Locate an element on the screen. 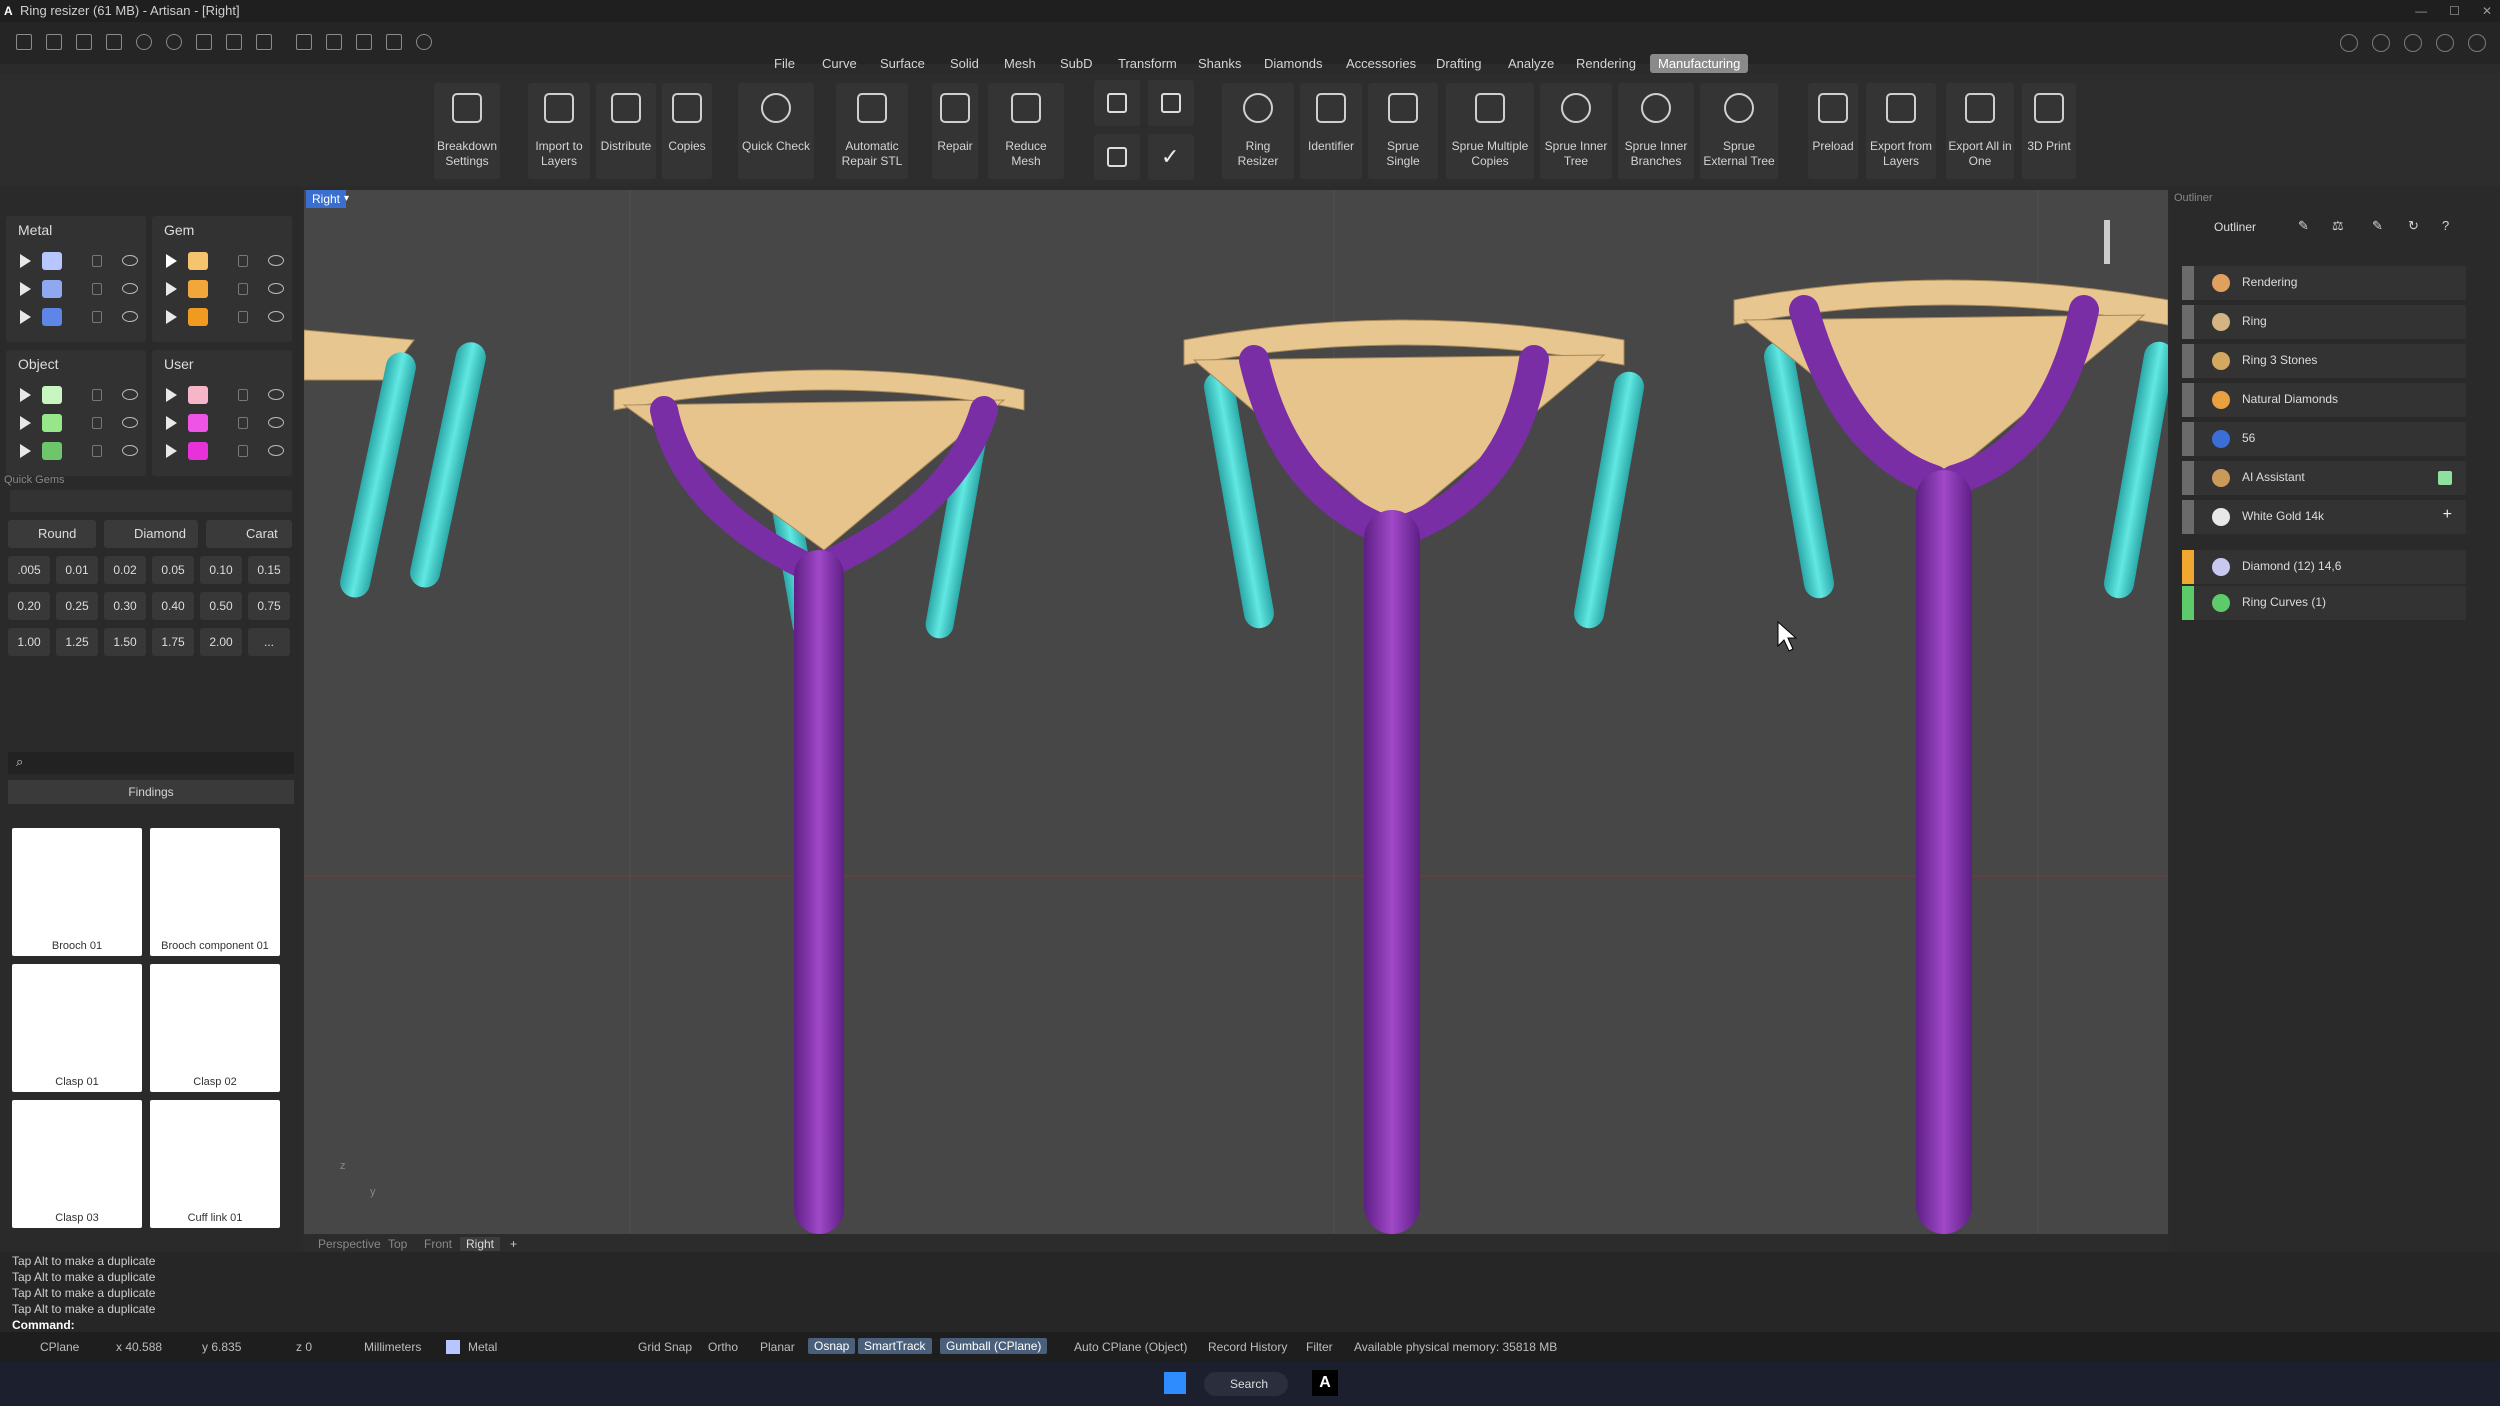 The width and height of the screenshot is (2500, 1406). import-to-layers-button: Import to Layers is located at coordinates (559, 131).